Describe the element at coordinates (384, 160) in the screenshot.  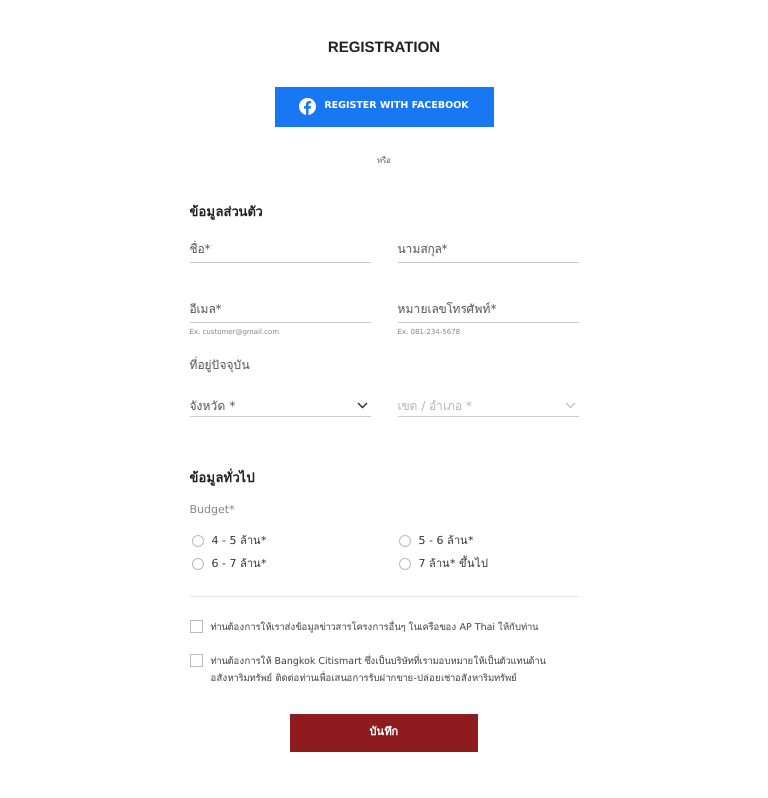
I see `or-separator: หรือ` at that location.